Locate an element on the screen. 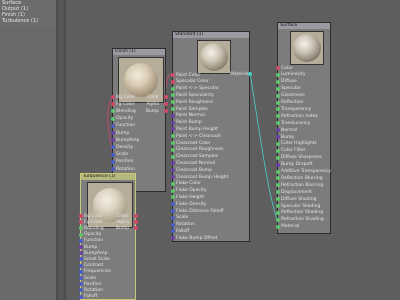 This screenshot has height=300, width=400. input-label: Material is located at coordinates (290, 227).